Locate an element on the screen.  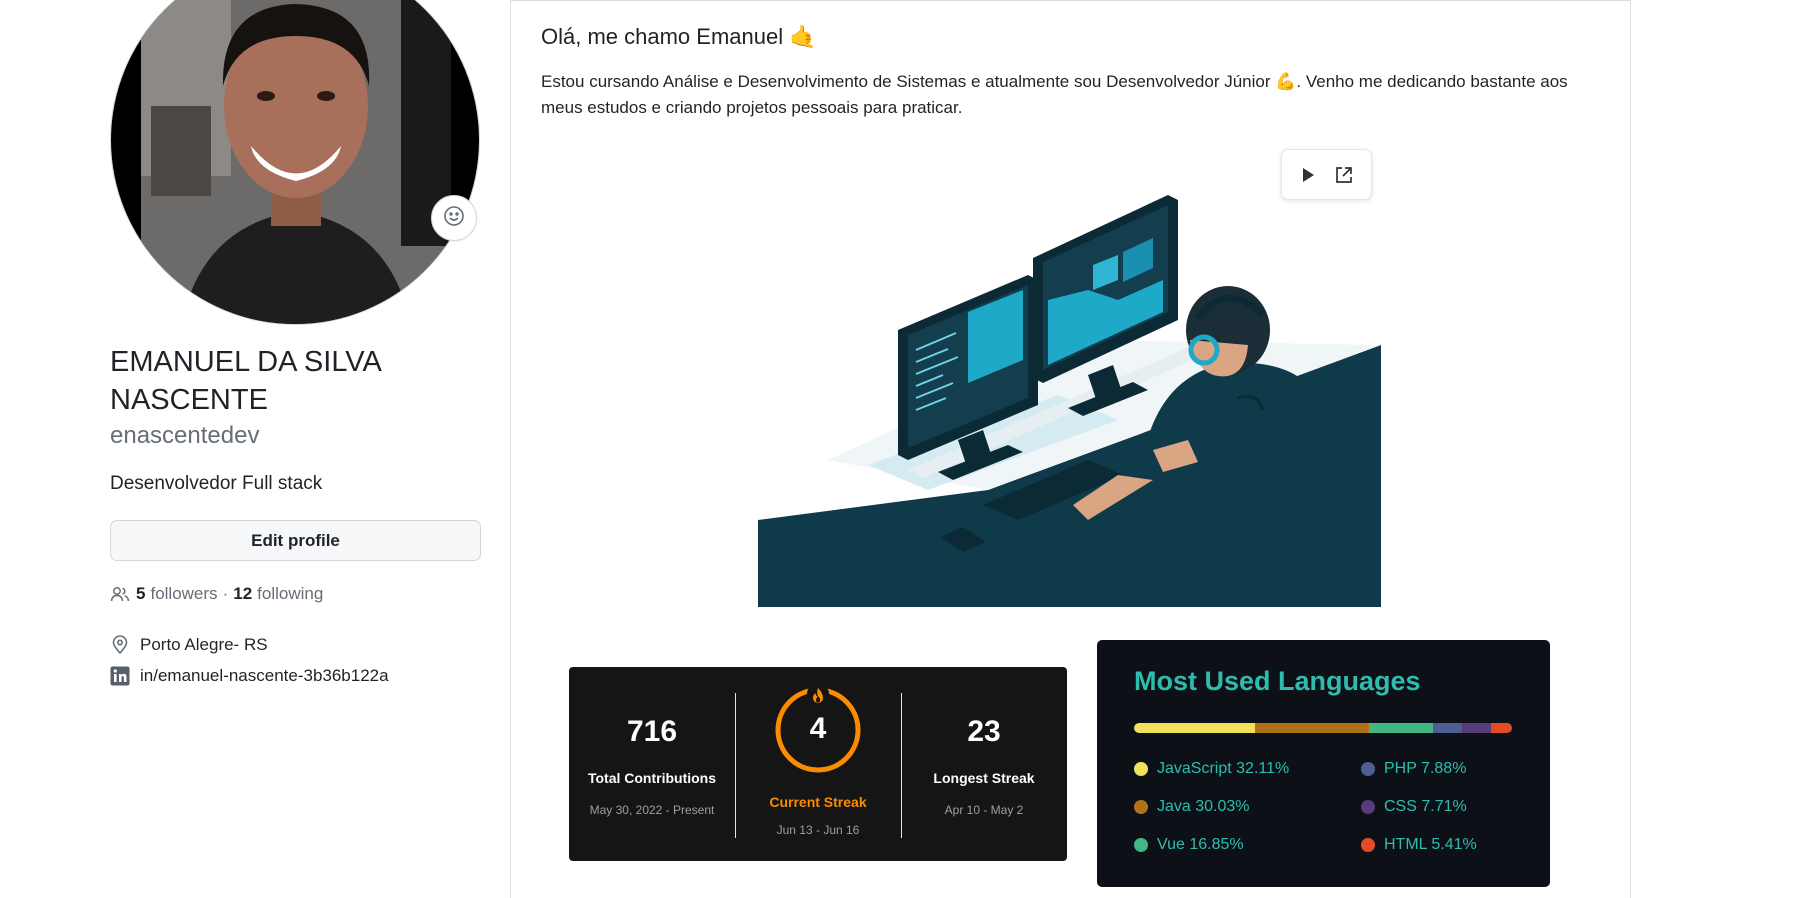
total-contributions-range: May 30, 2022 - Present is located at coordinates (652, 810).